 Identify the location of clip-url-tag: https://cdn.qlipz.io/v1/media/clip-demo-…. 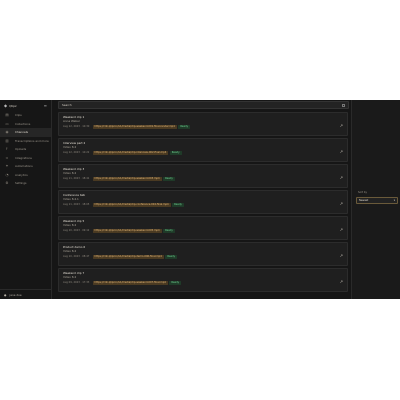
(128, 256).